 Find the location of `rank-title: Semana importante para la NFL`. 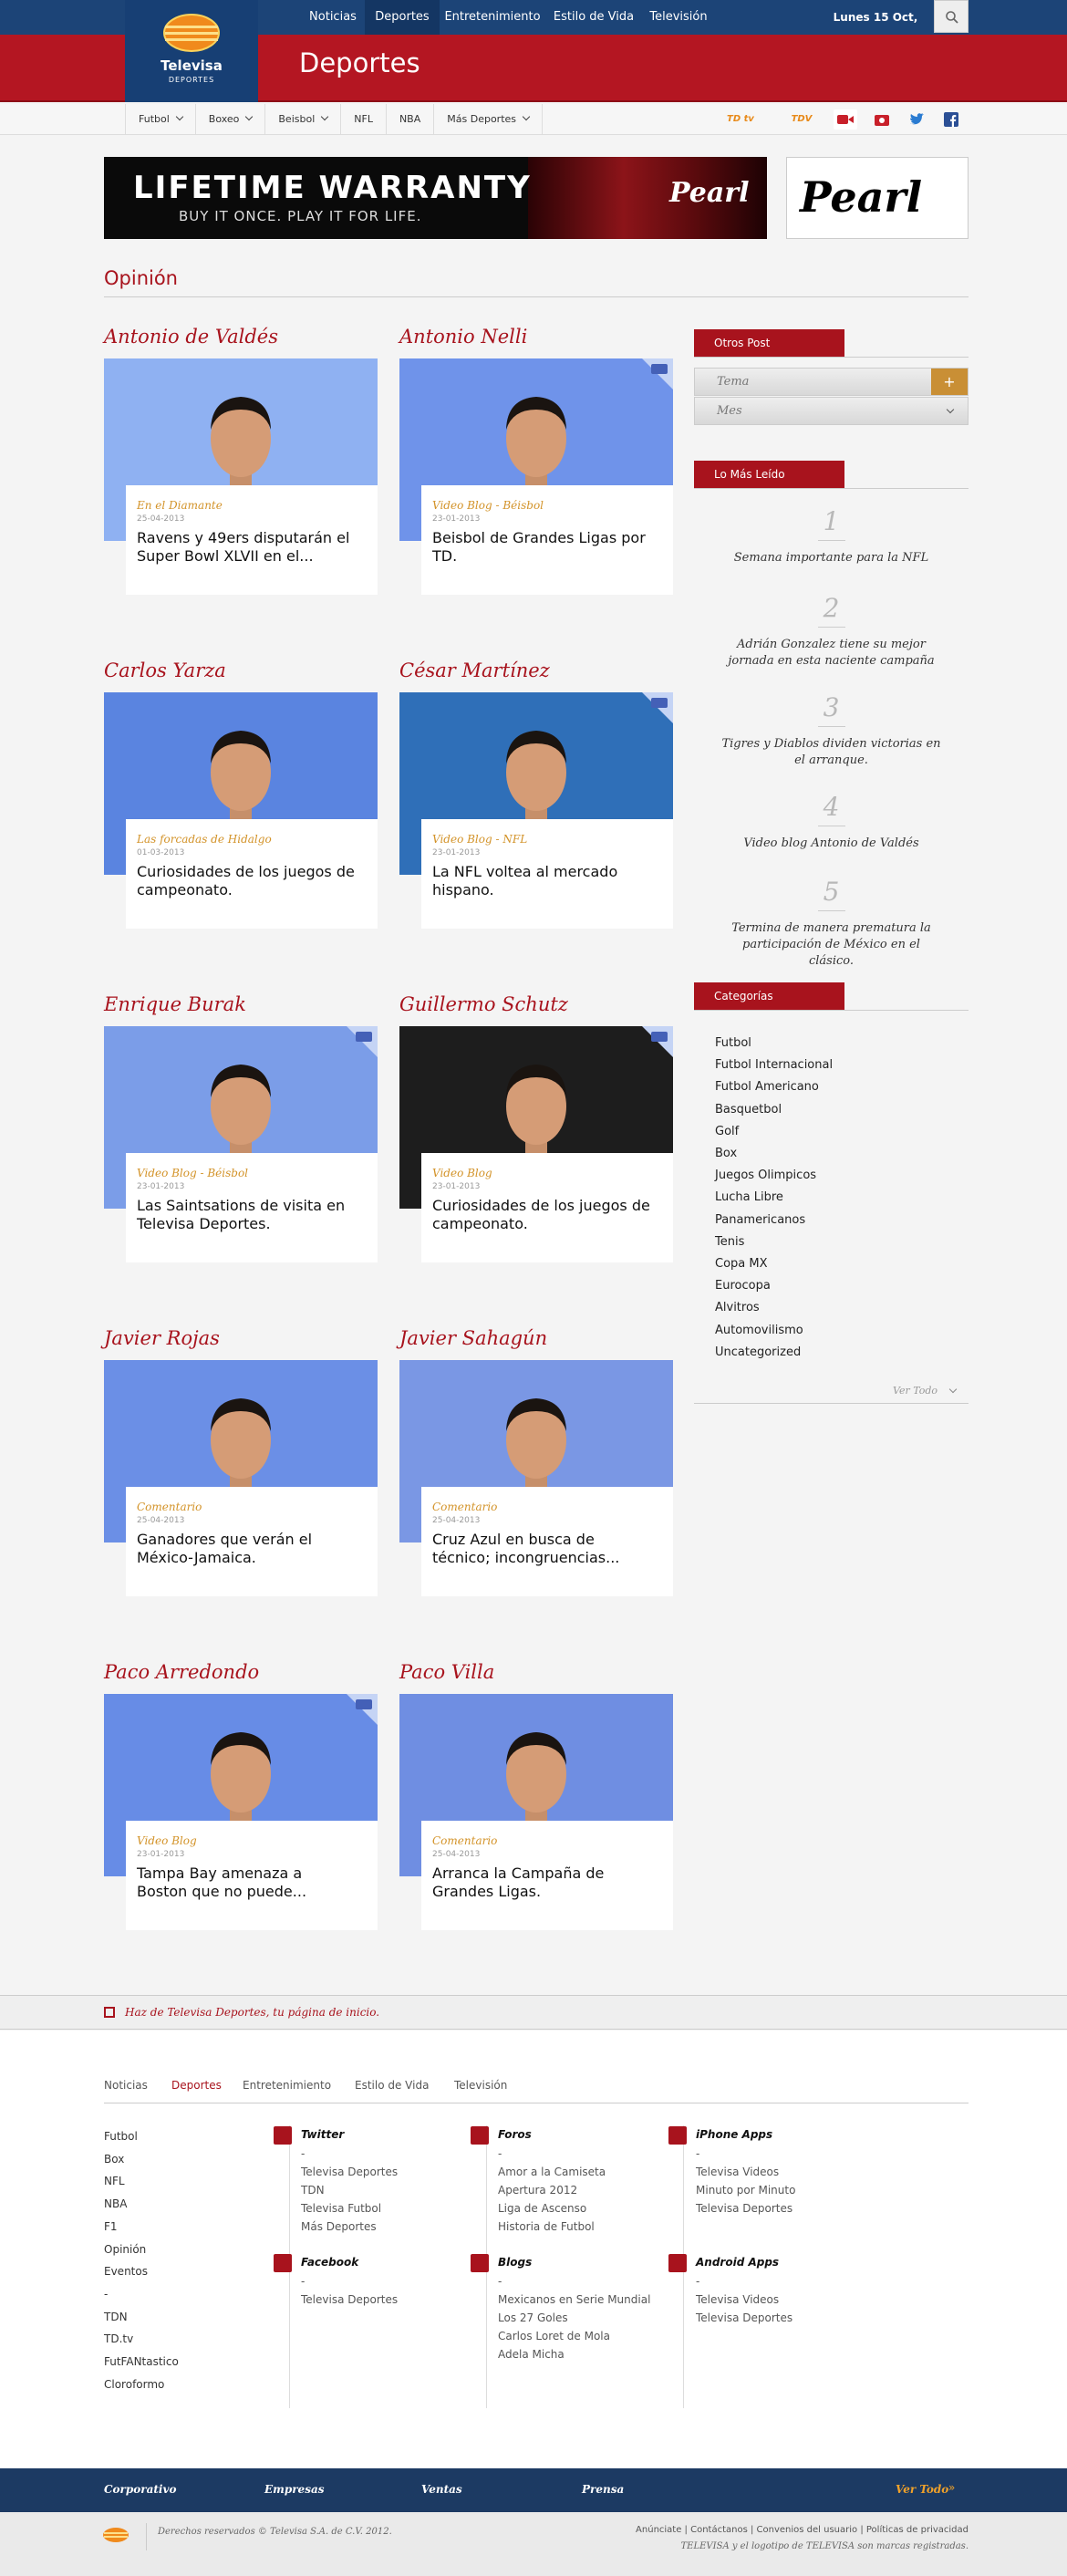

rank-title: Semana importante para la NFL is located at coordinates (831, 558).